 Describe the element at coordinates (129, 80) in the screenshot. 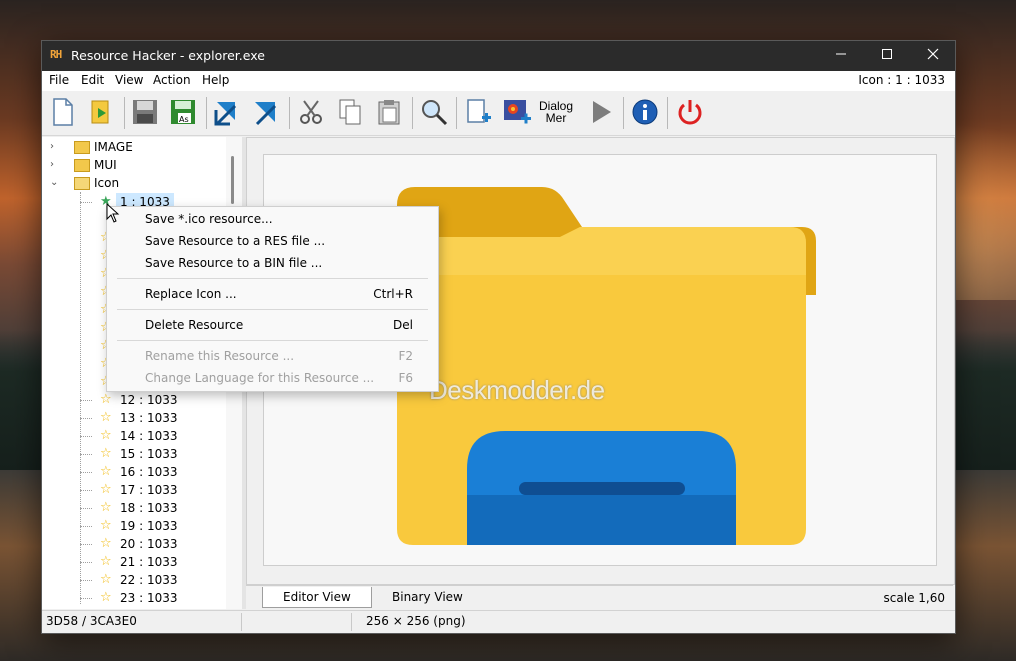

I see `menu-view: View` at that location.